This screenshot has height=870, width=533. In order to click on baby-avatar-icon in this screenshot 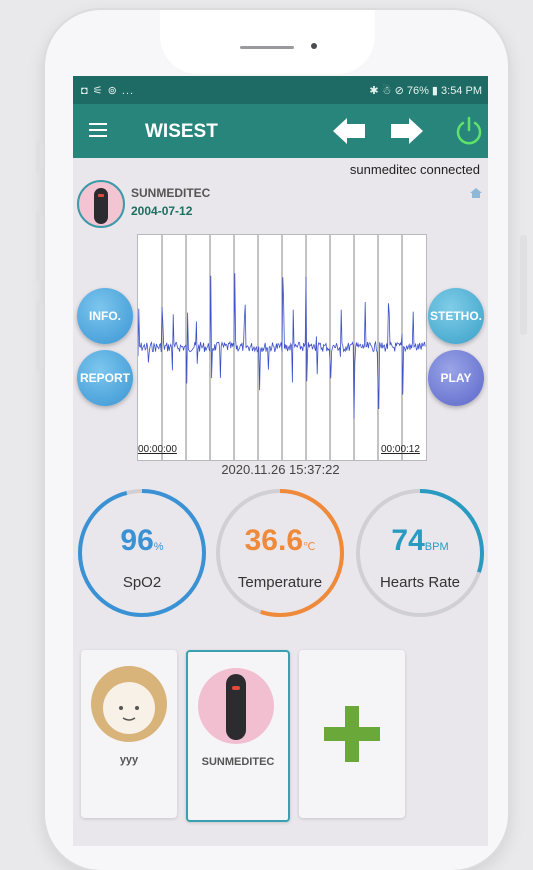, I will do `click(129, 704)`.